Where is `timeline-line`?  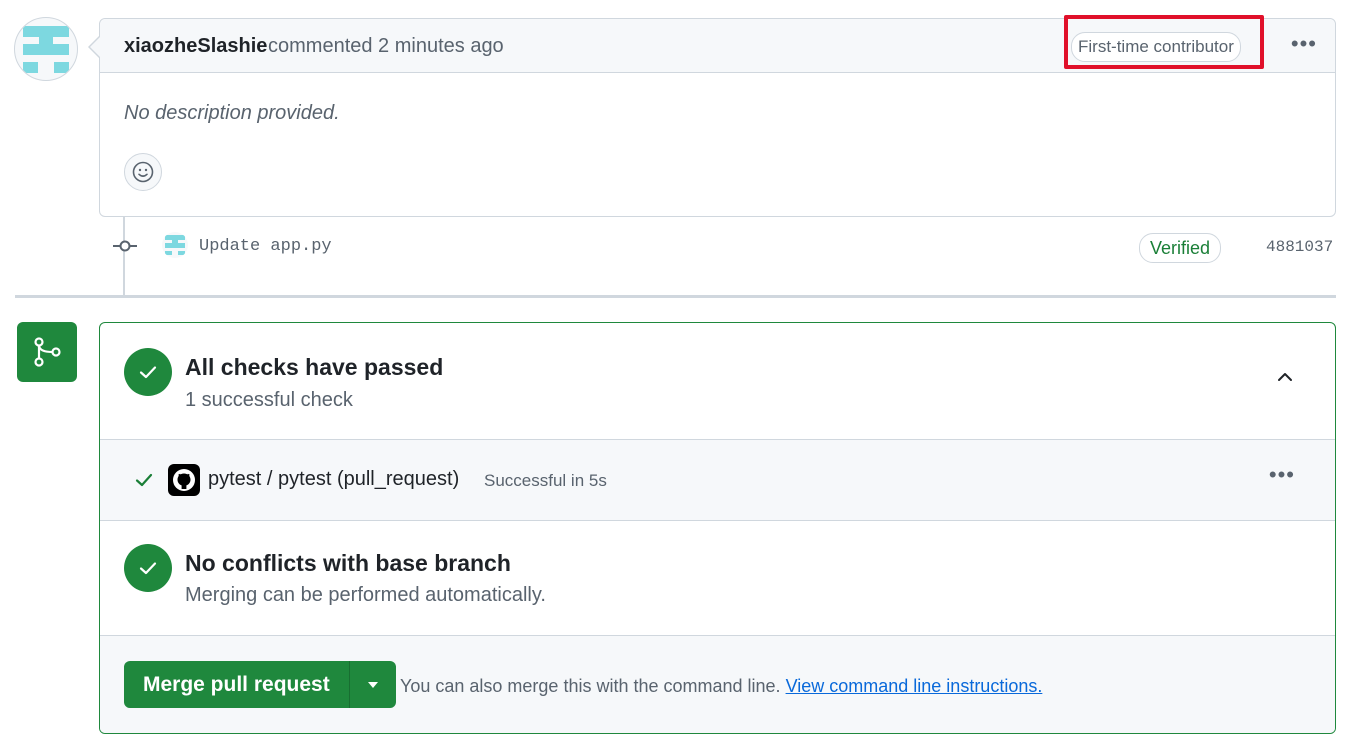
timeline-line is located at coordinates (124, 256).